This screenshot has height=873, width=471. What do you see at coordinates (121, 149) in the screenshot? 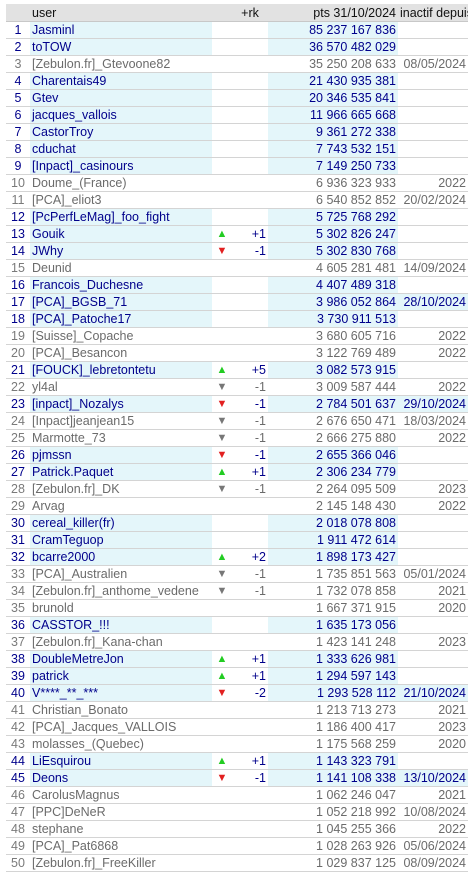
I see `user-name-link: cduchat` at bounding box center [121, 149].